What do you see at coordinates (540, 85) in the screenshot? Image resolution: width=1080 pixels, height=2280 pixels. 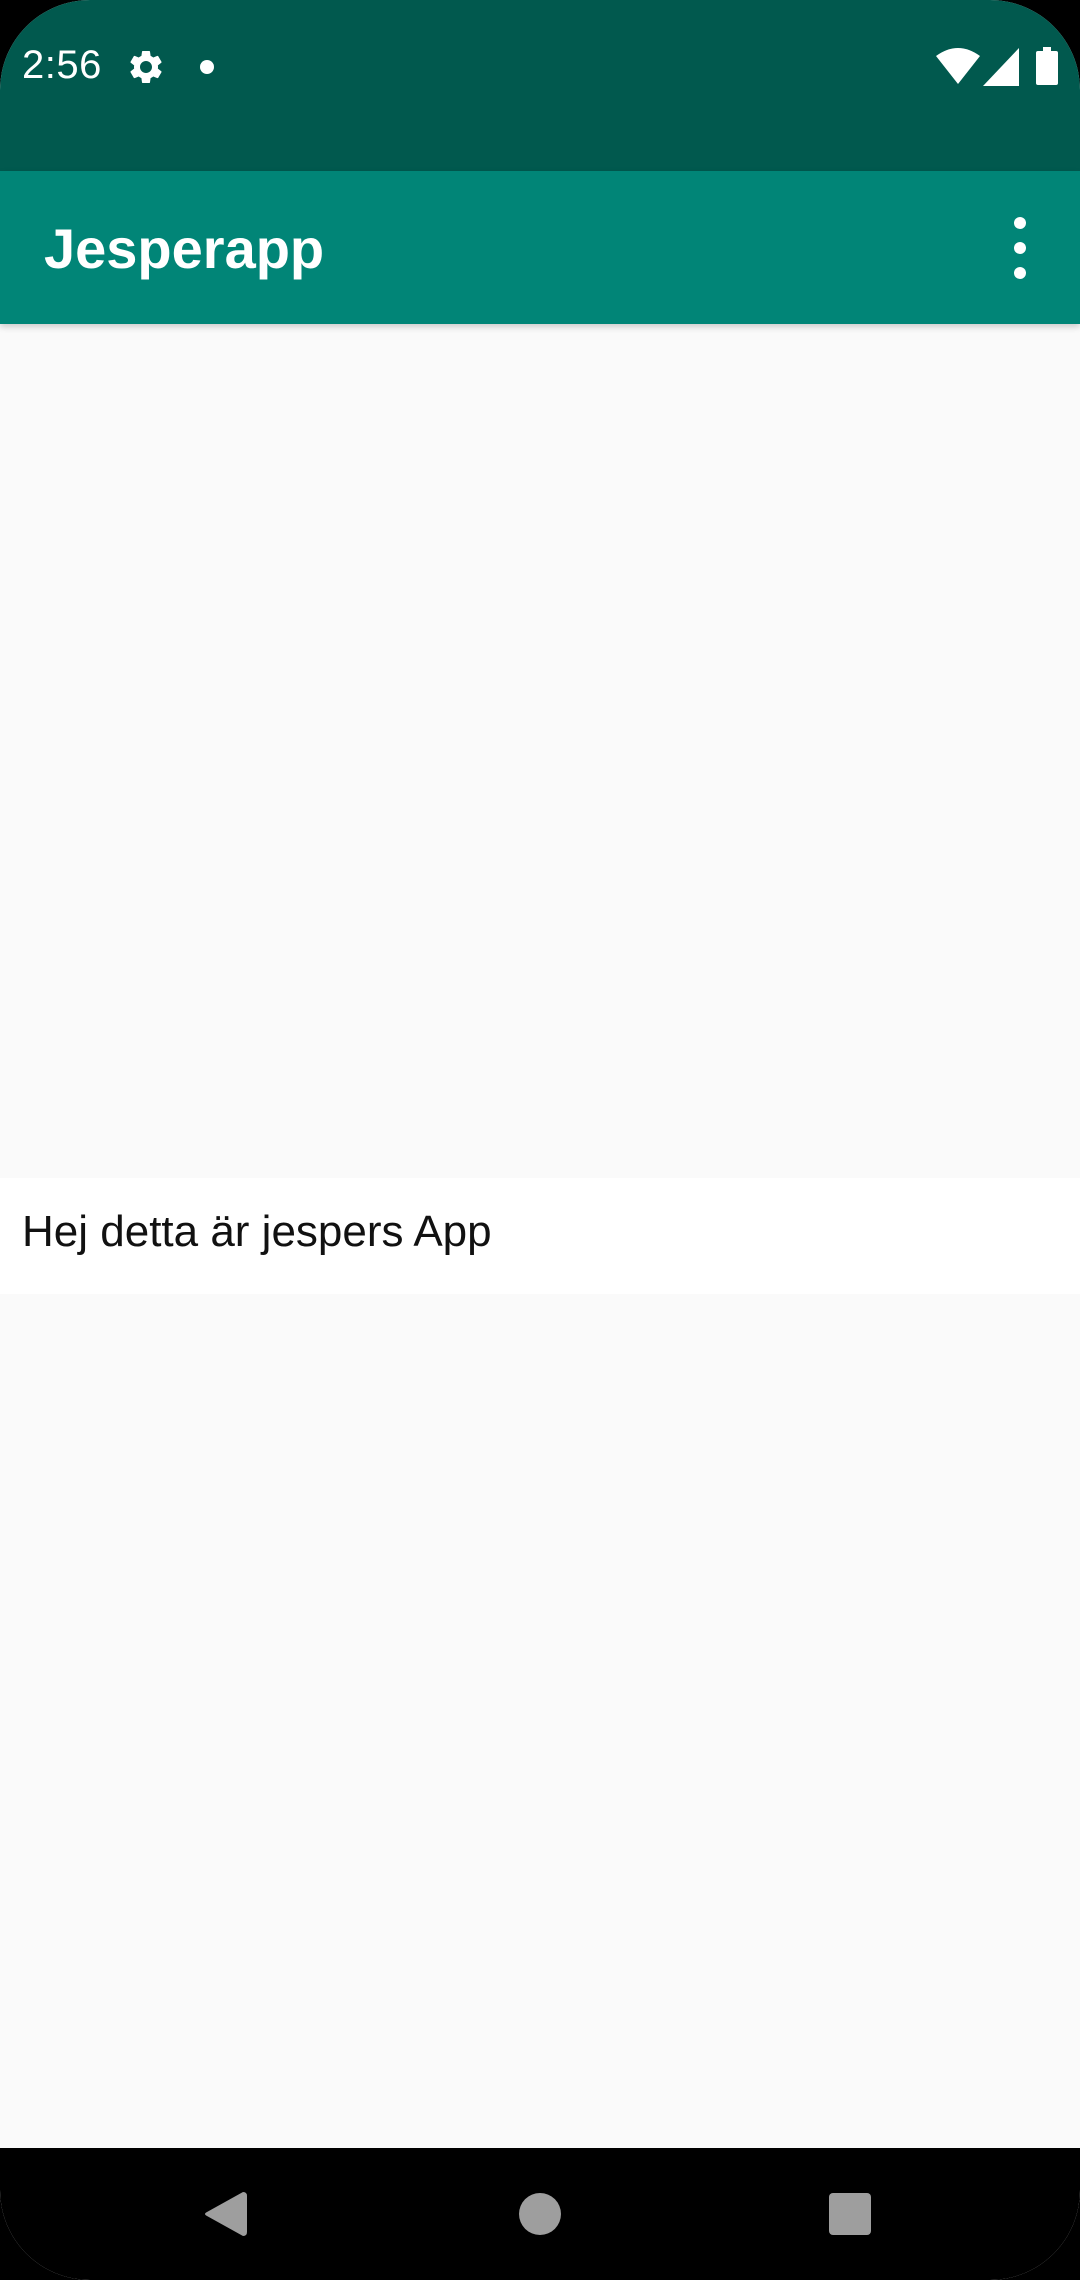 I see `status-bar: 2:56` at bounding box center [540, 85].